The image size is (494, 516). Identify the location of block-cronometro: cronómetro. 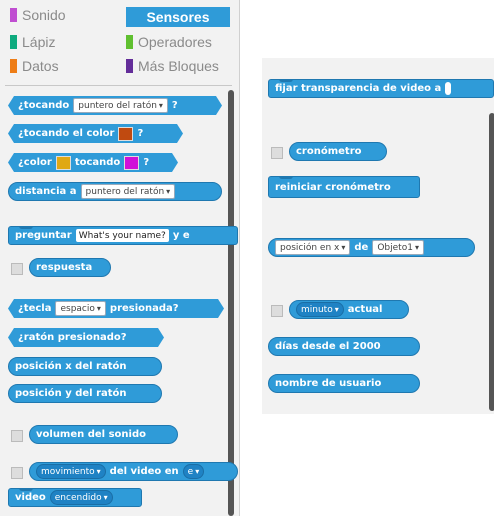
(338, 151).